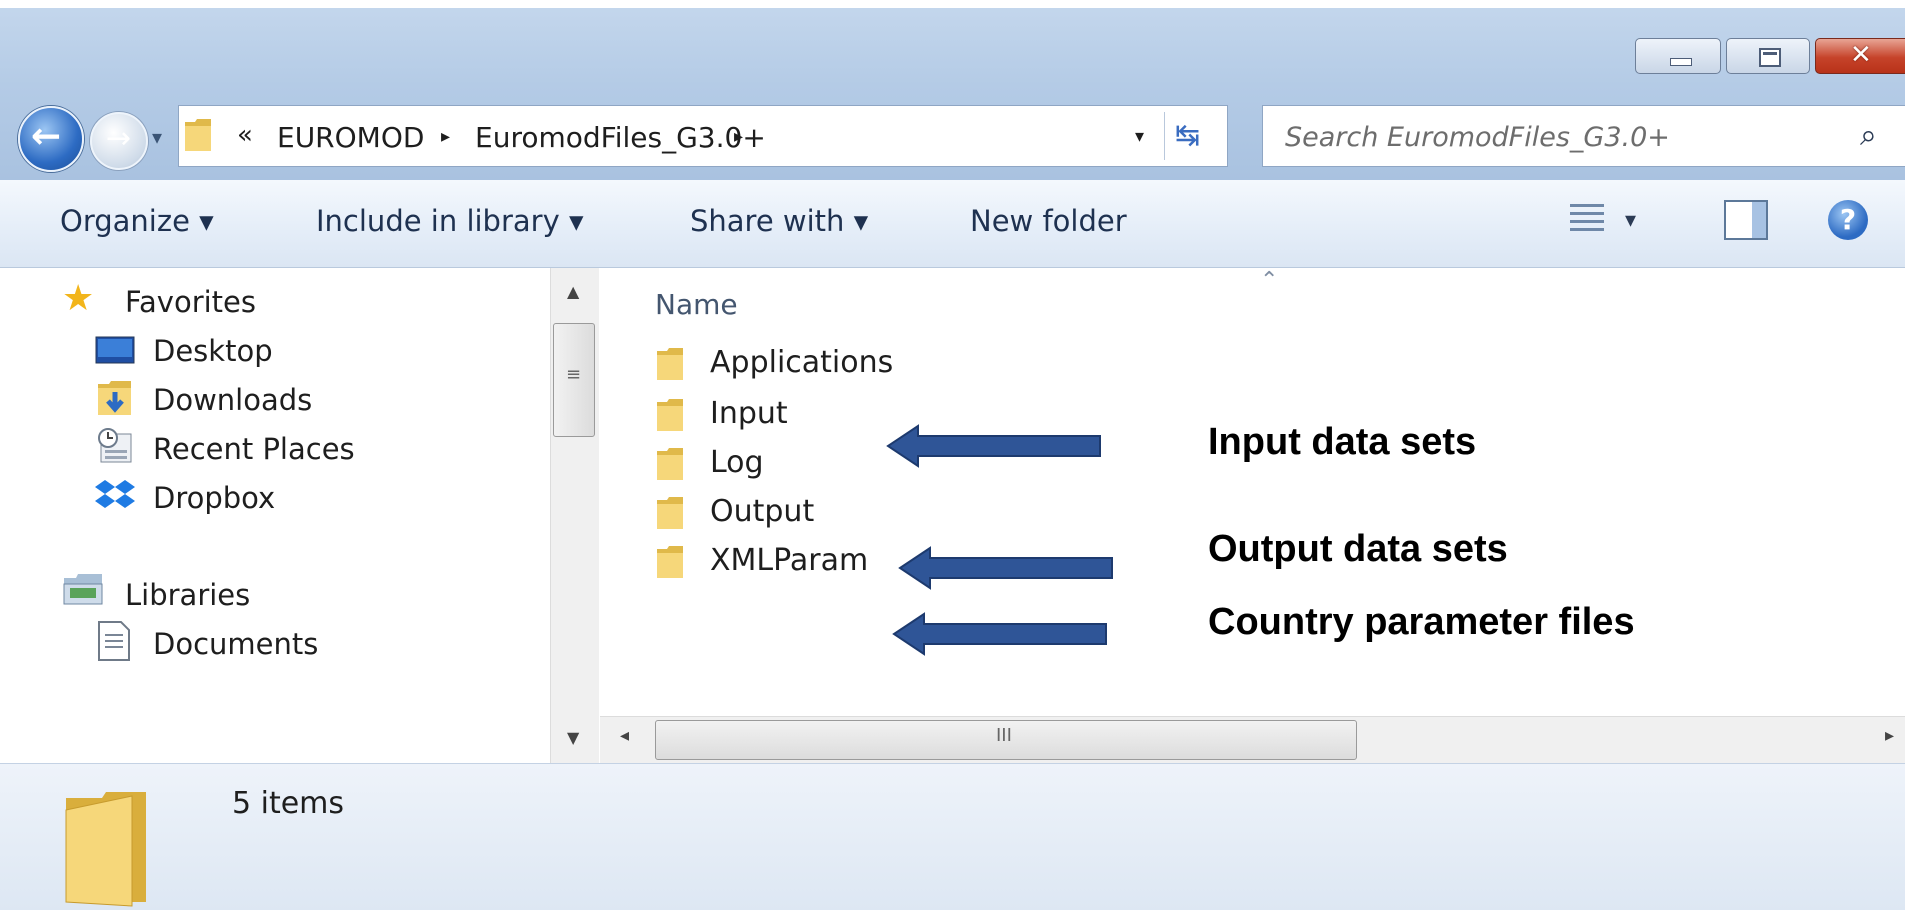 This screenshot has width=1905, height=910. I want to click on star-icon: ★, so click(78, 298).